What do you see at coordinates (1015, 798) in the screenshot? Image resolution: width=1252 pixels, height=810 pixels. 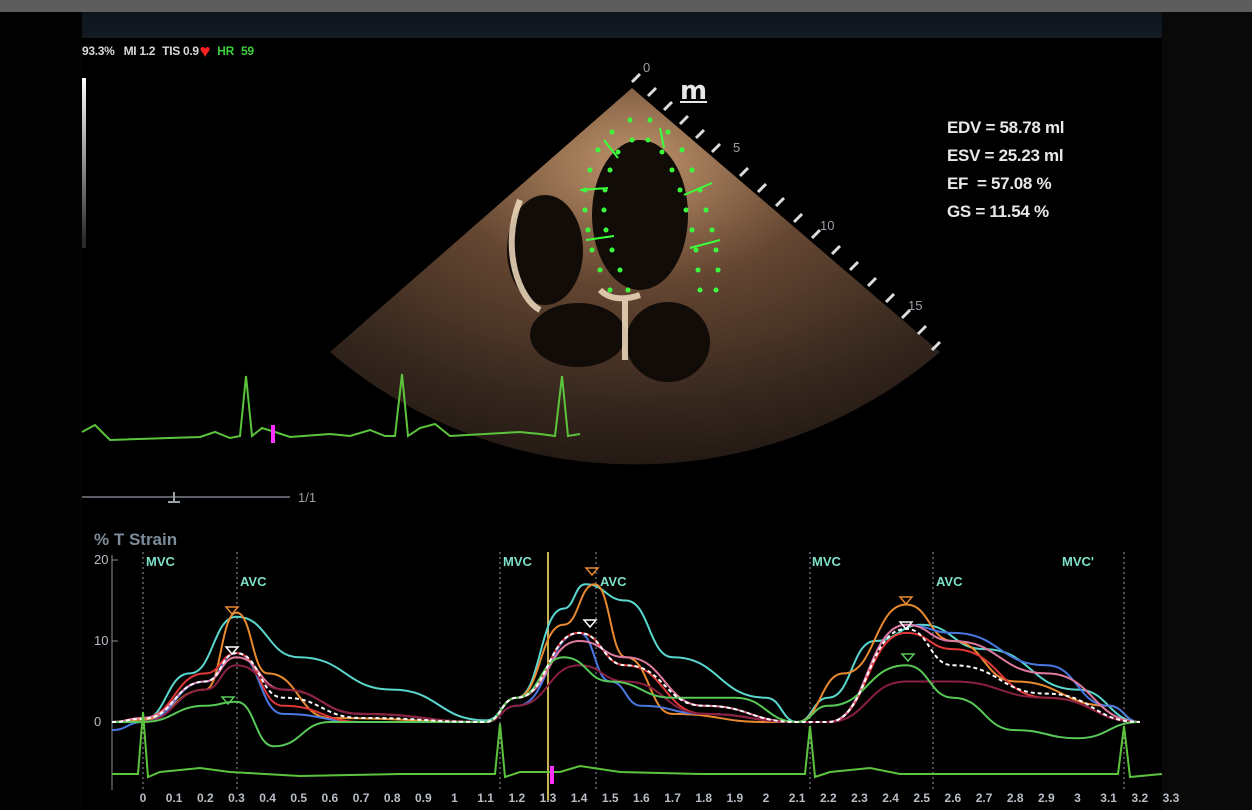 I see `x-tick-label: 2.8` at bounding box center [1015, 798].